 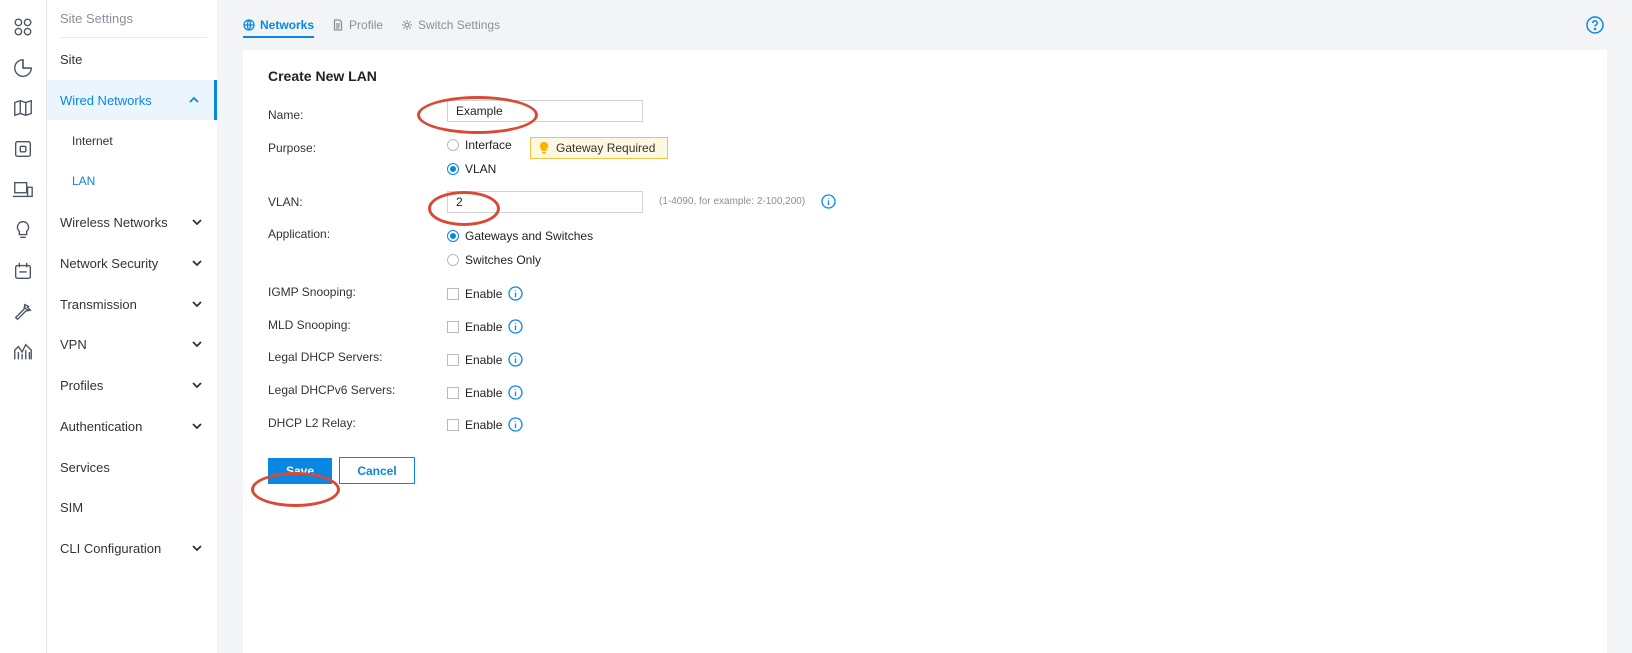 What do you see at coordinates (132, 344) in the screenshot?
I see `sidebar-item-vpn: VPN` at bounding box center [132, 344].